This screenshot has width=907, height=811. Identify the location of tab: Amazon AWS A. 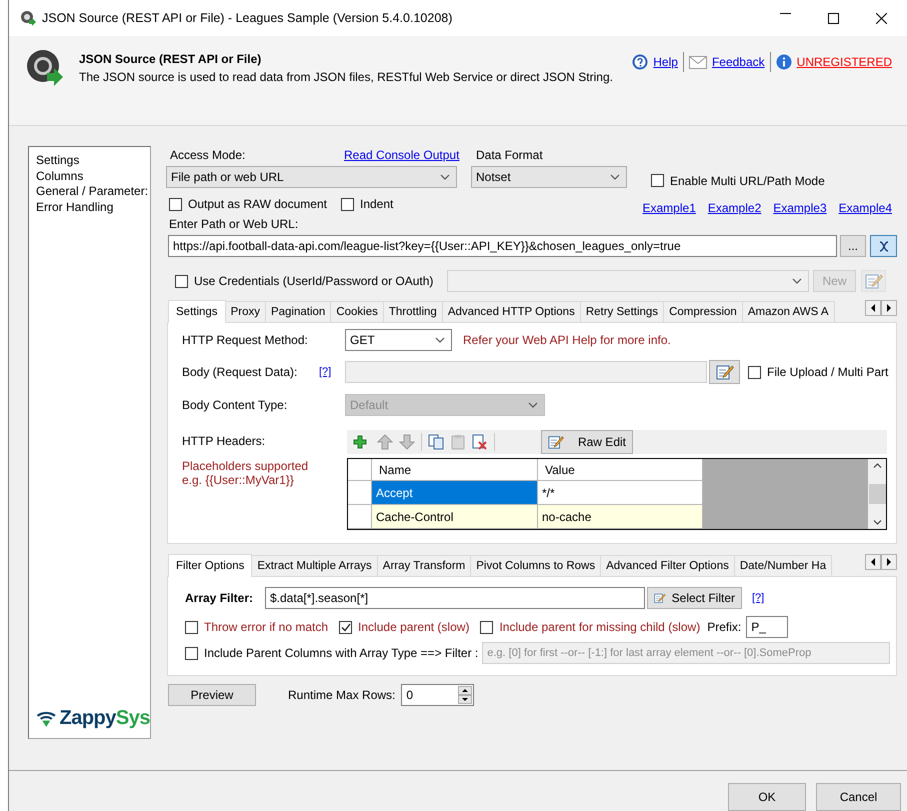
(788, 311).